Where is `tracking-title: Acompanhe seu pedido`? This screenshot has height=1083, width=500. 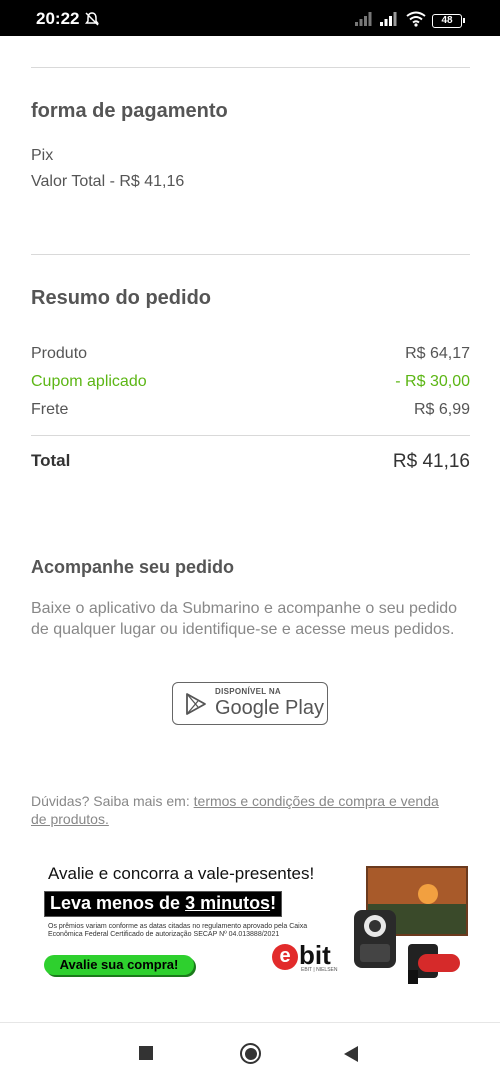 tracking-title: Acompanhe seu pedido is located at coordinates (133, 567).